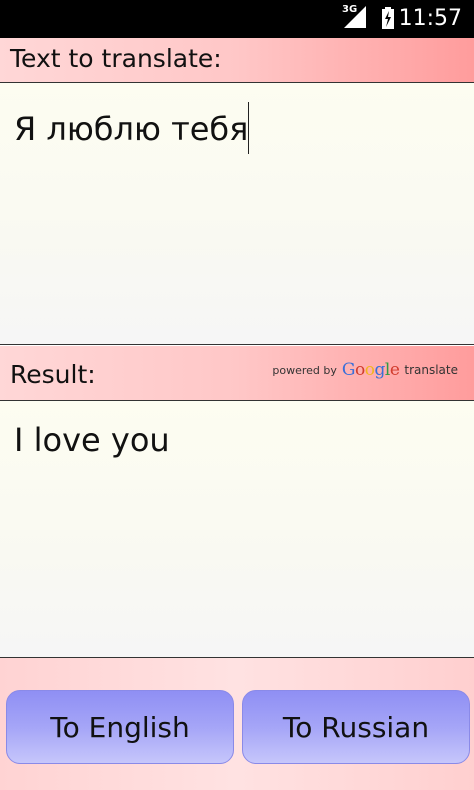  Describe the element at coordinates (370, 370) in the screenshot. I see `google-logo: Google` at that location.